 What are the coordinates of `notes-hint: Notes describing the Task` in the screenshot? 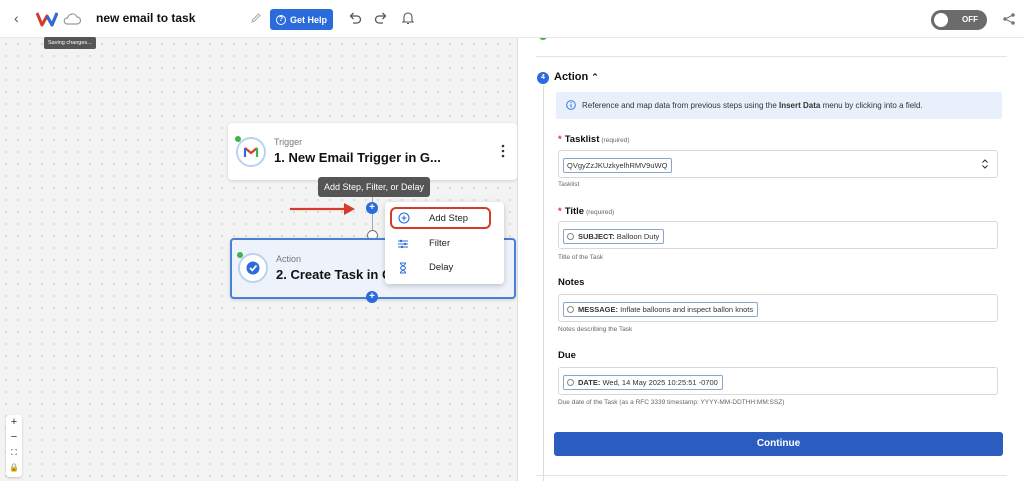 It's located at (595, 329).